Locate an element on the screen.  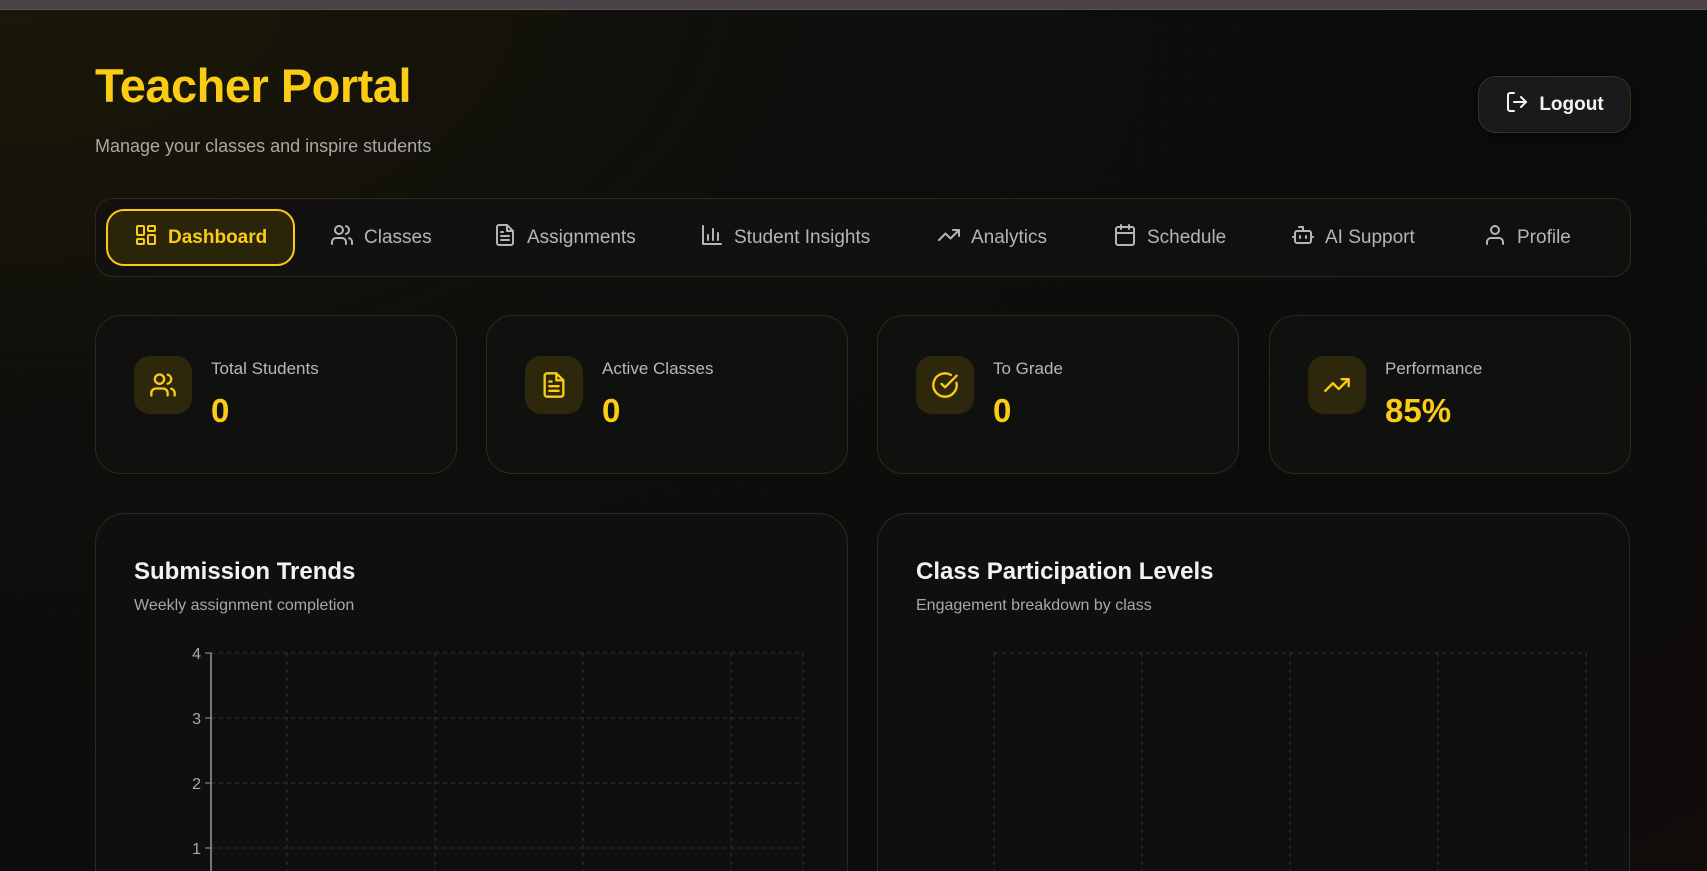
calendar-icon is located at coordinates (1125, 238).